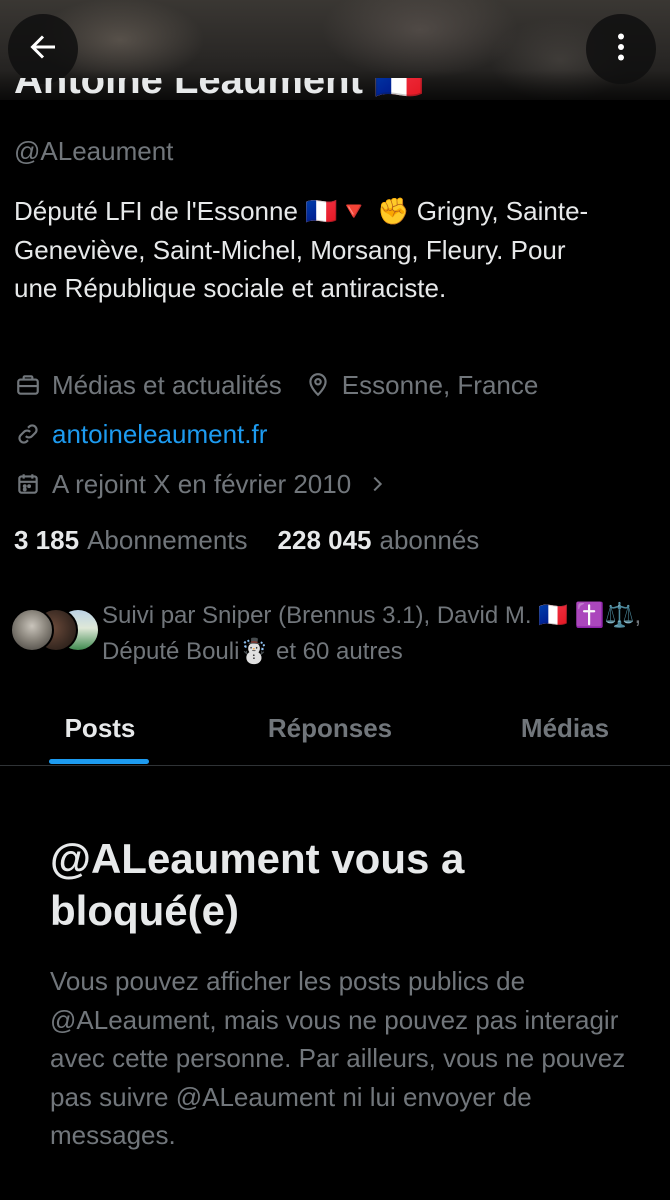 This screenshot has width=670, height=1200. What do you see at coordinates (318, 385) in the screenshot?
I see `location-pin-icon` at bounding box center [318, 385].